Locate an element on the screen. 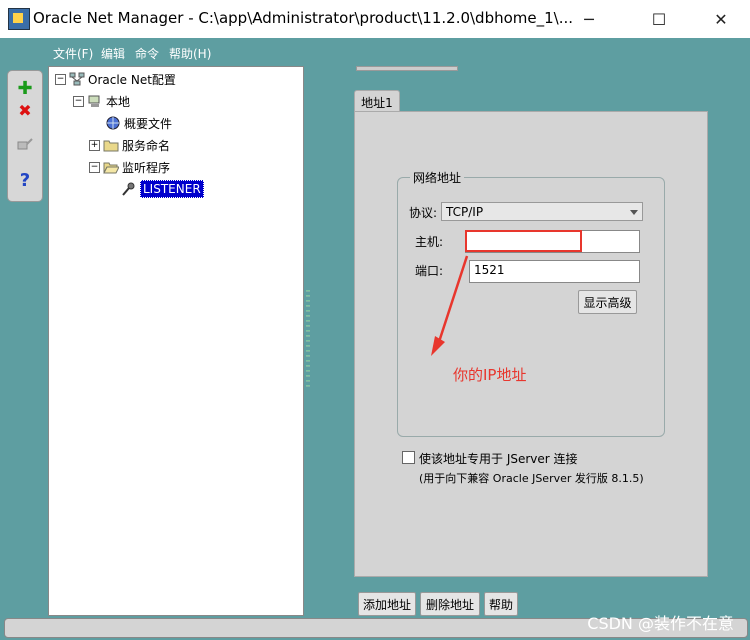 This screenshot has height=640, width=750. globe-icon is located at coordinates (113, 123).